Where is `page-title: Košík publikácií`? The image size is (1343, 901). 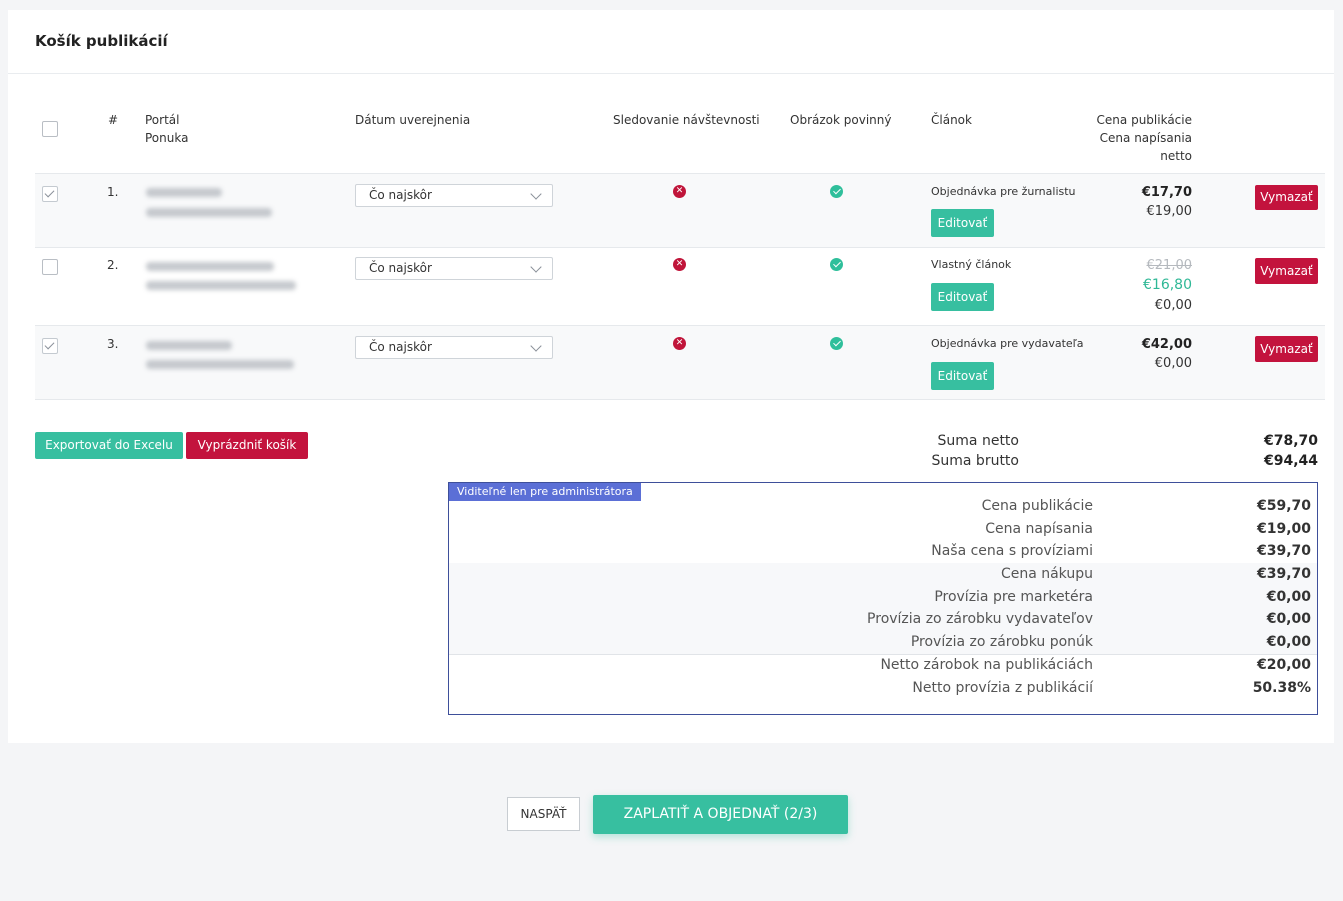 page-title: Košík publikácií is located at coordinates (101, 41).